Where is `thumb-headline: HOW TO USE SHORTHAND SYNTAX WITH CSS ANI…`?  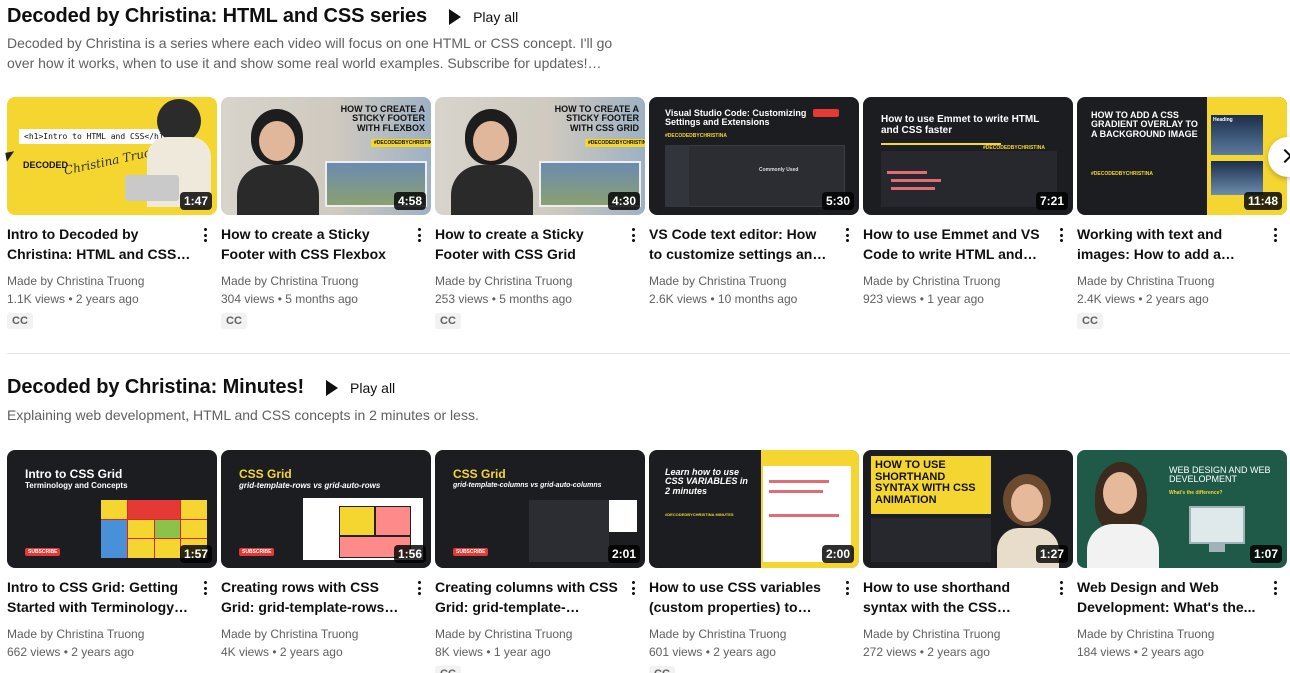 thumb-headline: HOW TO USE SHORTHAND SYNTAX WITH CSS ANI… is located at coordinates (925, 482).